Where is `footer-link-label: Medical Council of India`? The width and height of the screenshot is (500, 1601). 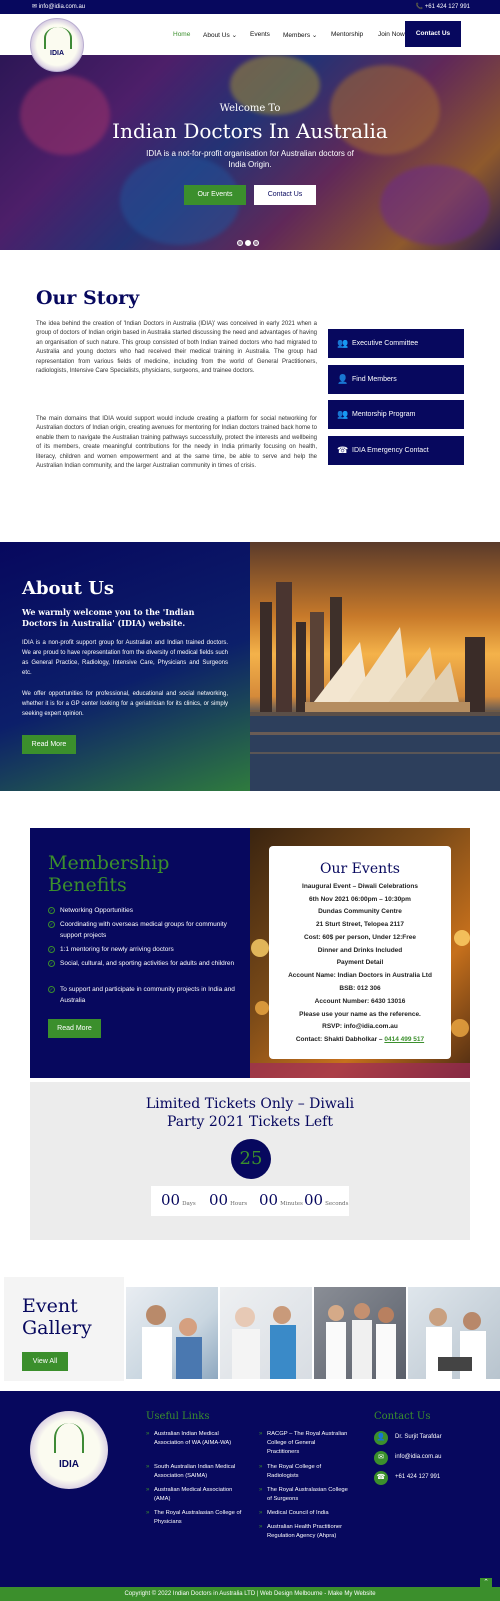 footer-link-label: Medical Council of India is located at coordinates (298, 1513).